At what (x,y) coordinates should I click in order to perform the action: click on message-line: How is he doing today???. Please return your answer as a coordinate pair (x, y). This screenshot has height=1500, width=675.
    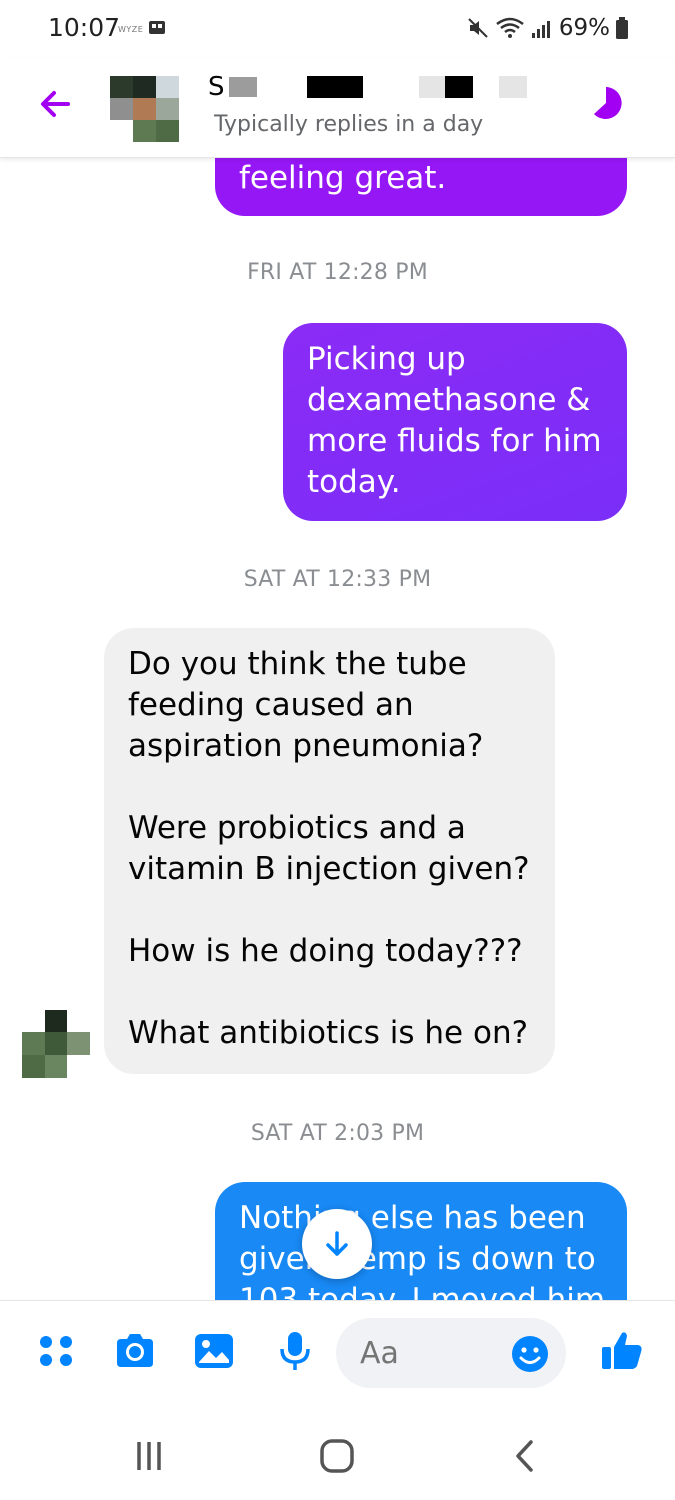
    Looking at the image, I should click on (325, 951).